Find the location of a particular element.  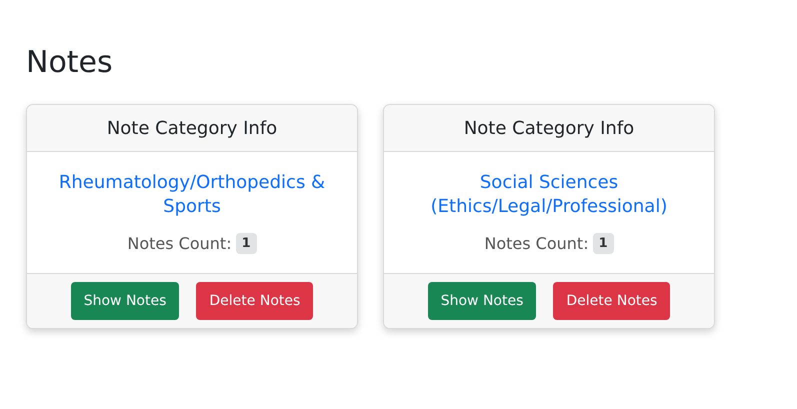

page-title: Notes is located at coordinates (69, 63).